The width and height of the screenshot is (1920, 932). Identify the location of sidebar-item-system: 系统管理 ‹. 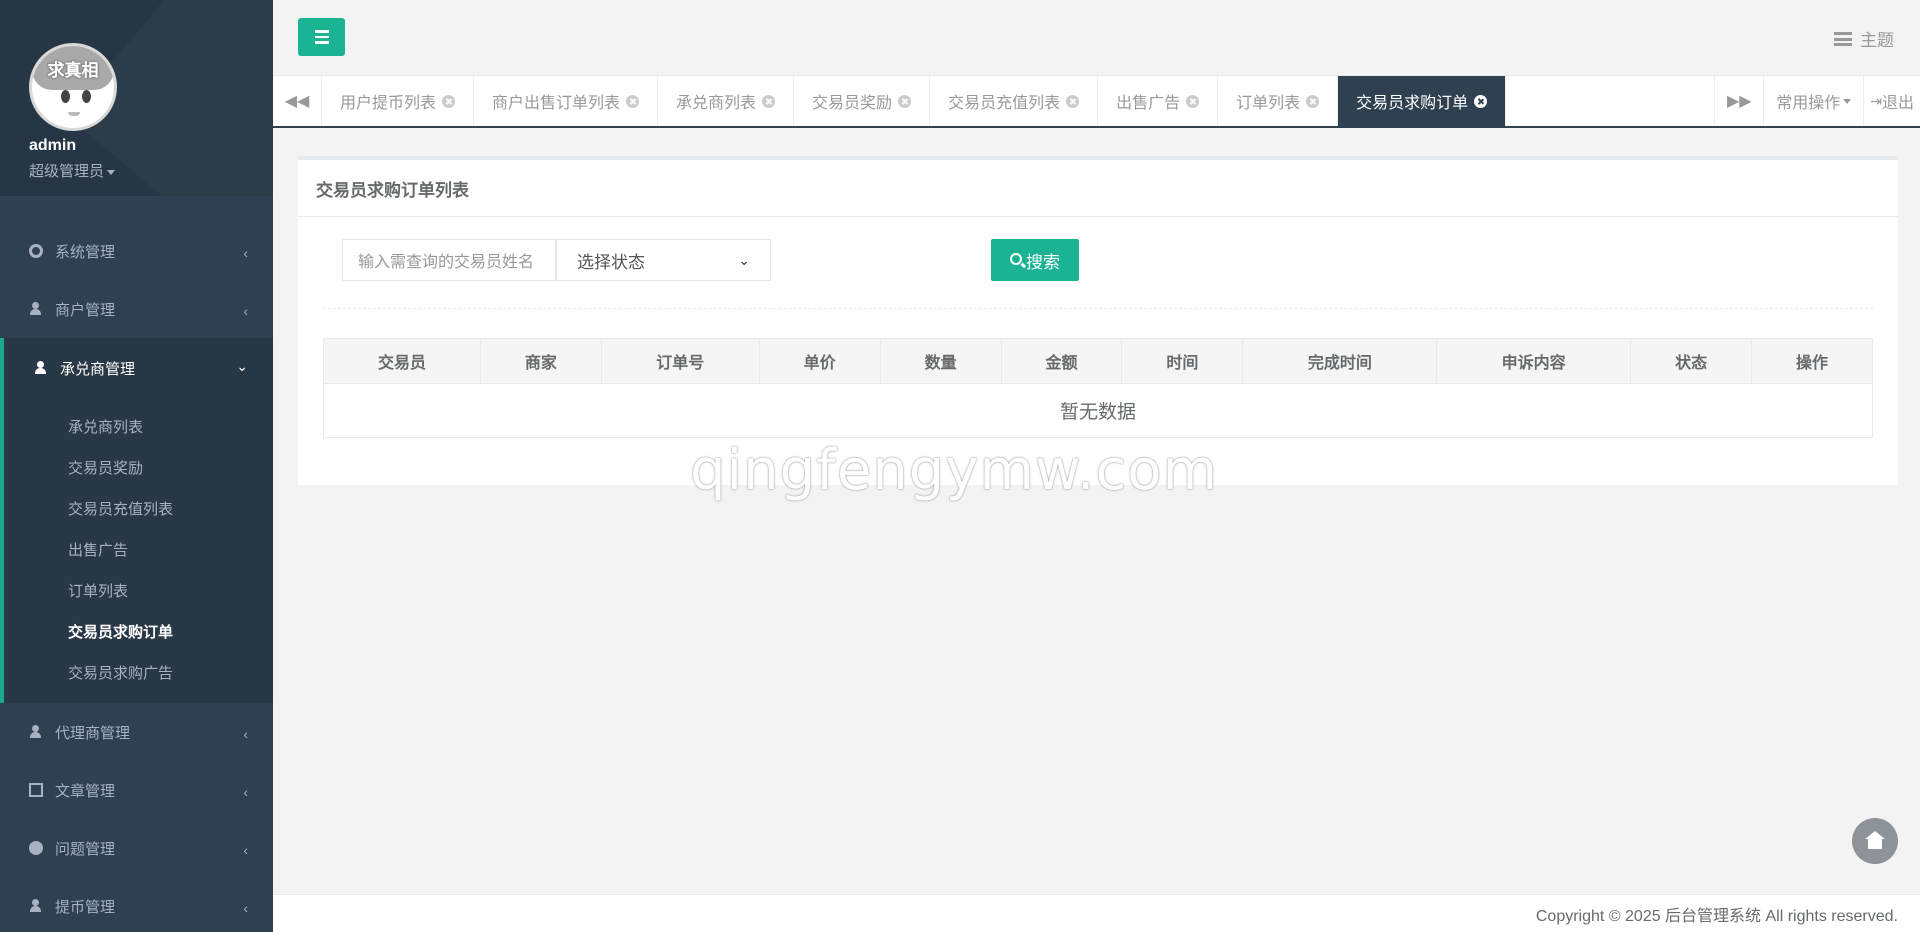
(136, 251).